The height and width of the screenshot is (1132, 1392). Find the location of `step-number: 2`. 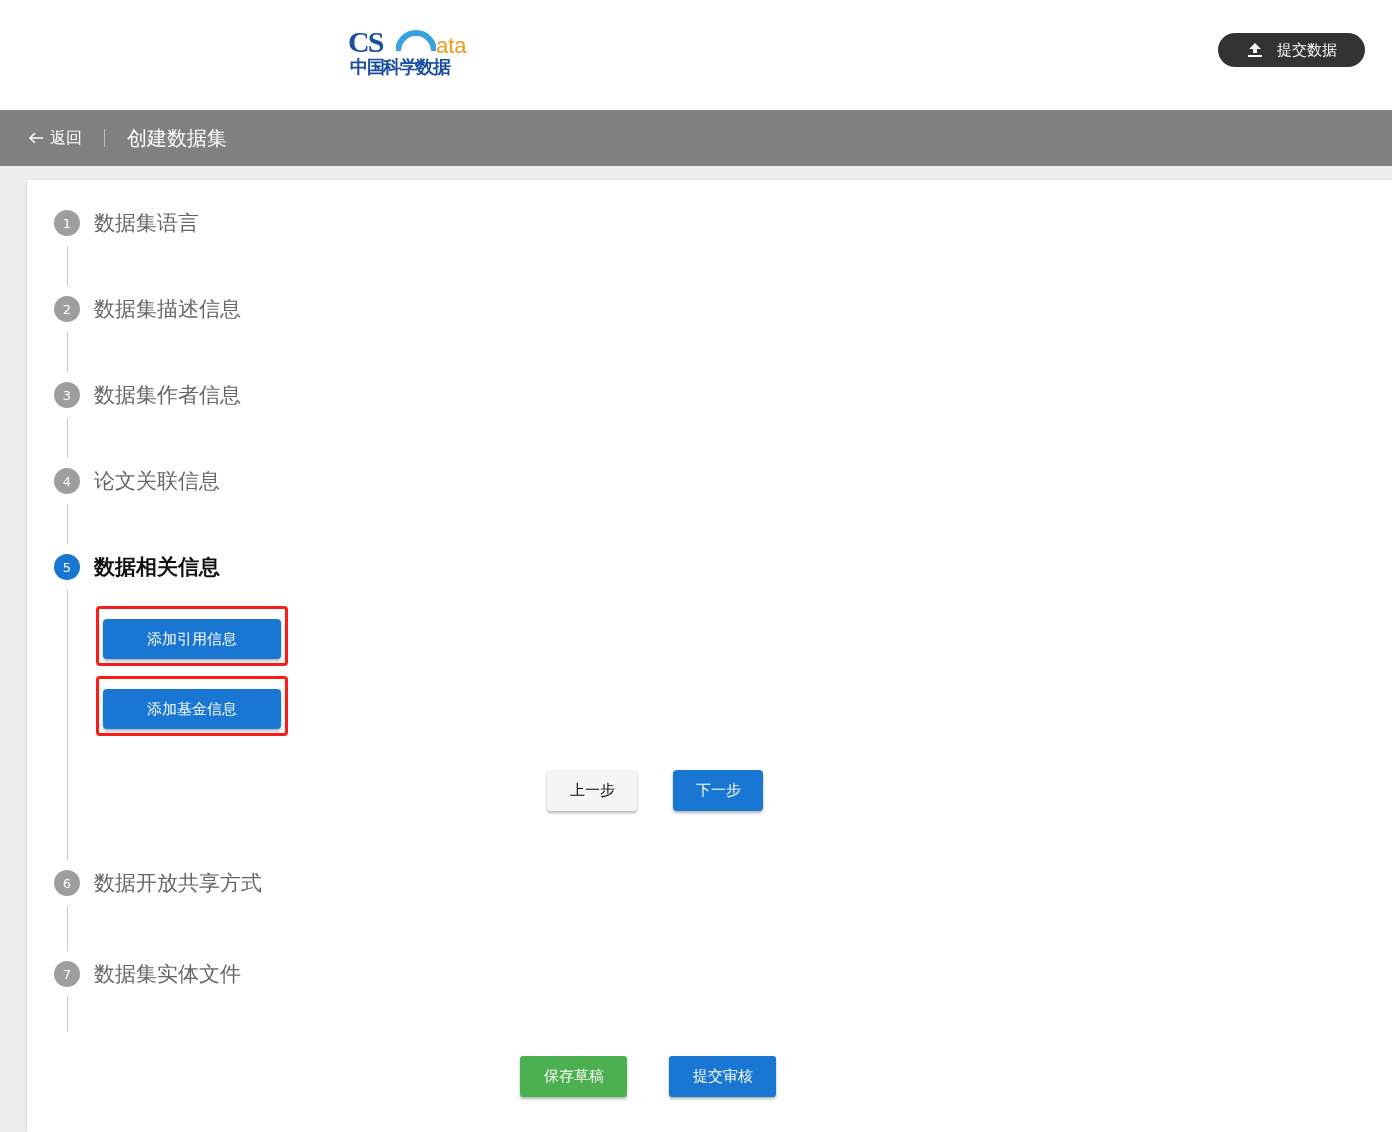

step-number: 2 is located at coordinates (67, 309).